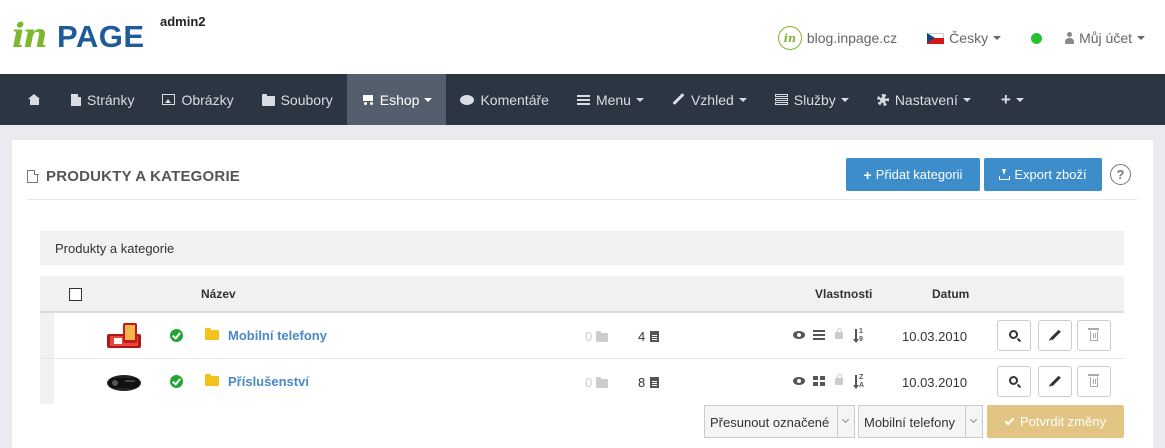 This screenshot has height=448, width=1165. I want to click on add-category-label: Přidat kategorii, so click(919, 174).